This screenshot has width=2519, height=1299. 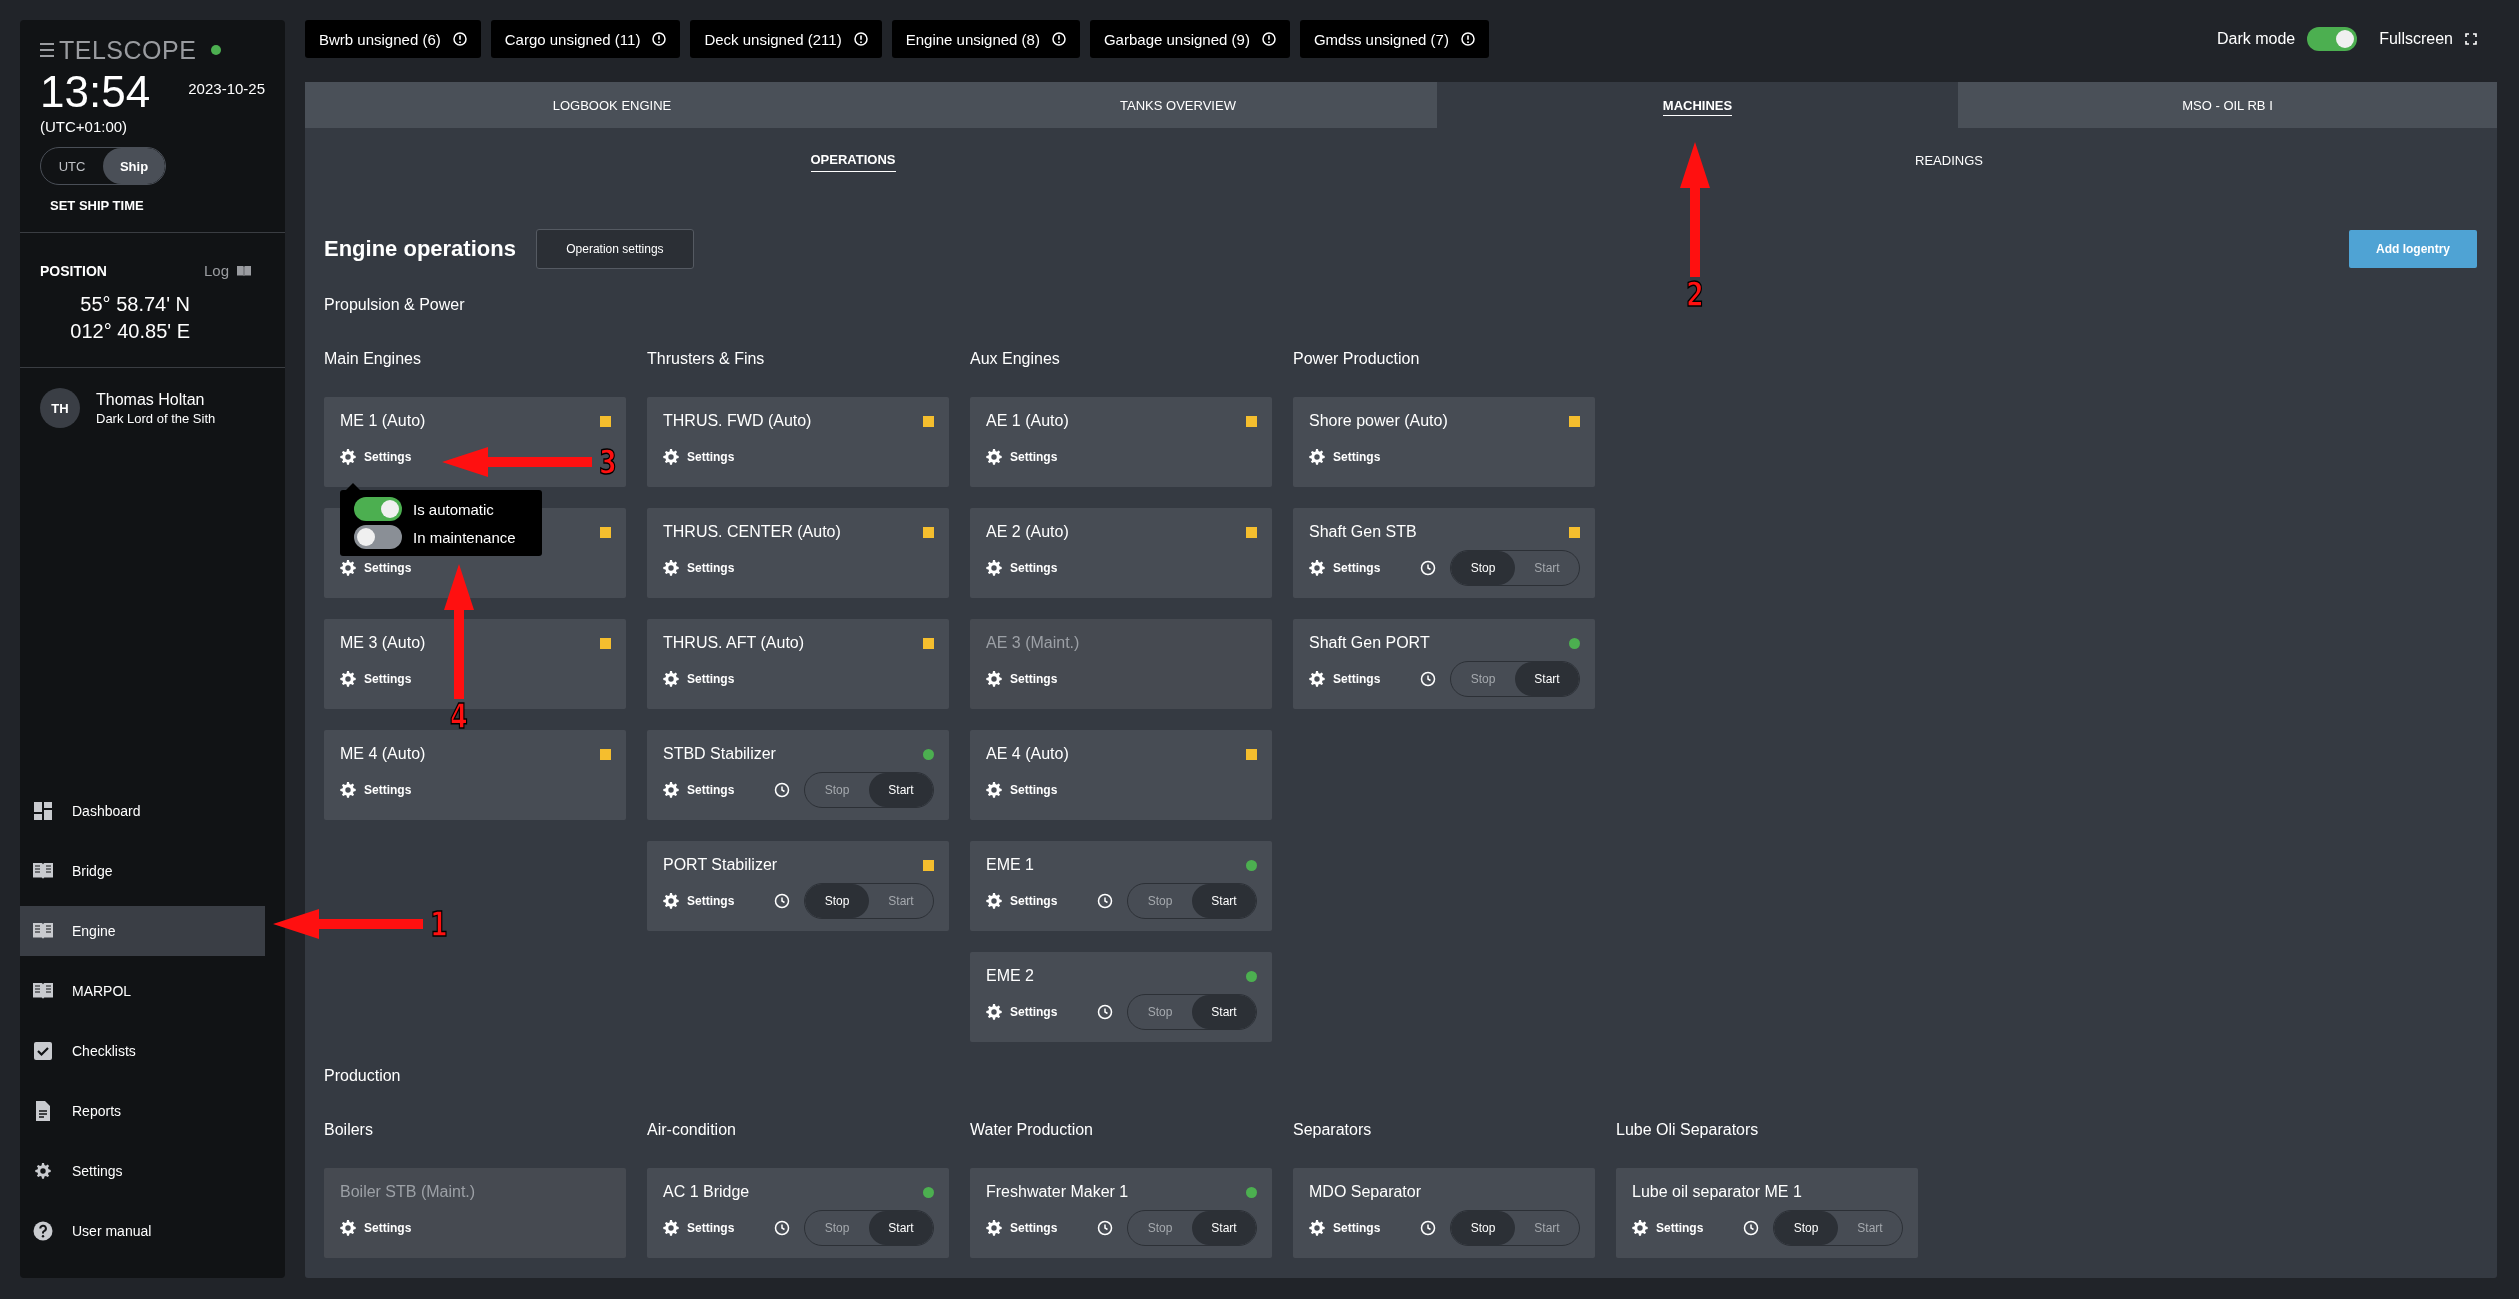 I want to click on section-title: Production, so click(x=363, y=1076).